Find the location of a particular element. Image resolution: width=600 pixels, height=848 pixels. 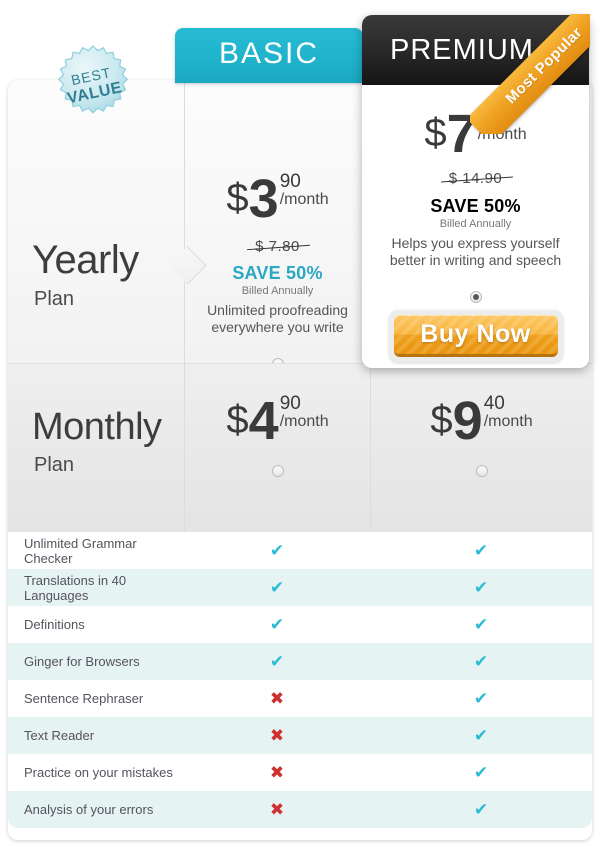

tab-basic-label: BASIC is located at coordinates (269, 53).